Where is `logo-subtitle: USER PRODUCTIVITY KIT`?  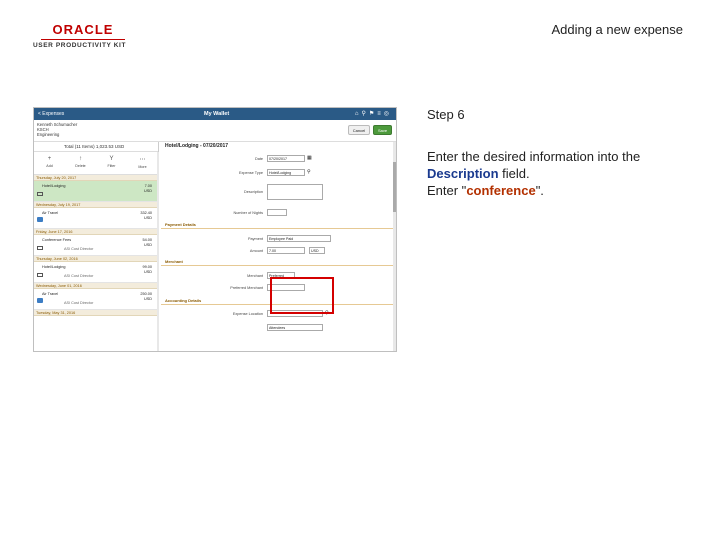 logo-subtitle: USER PRODUCTIVITY KIT is located at coordinates (80, 45).